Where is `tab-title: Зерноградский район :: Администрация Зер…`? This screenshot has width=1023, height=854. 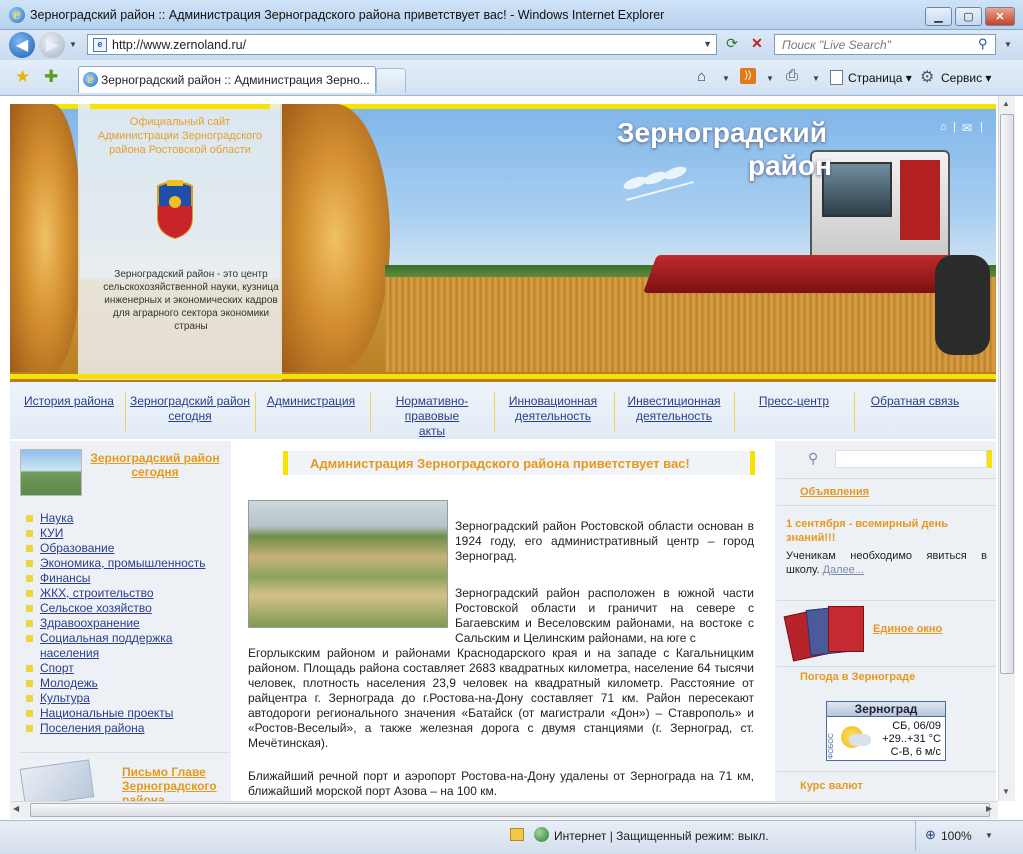
tab-title: Зерноградский район :: Администрация Зер… is located at coordinates (235, 80).